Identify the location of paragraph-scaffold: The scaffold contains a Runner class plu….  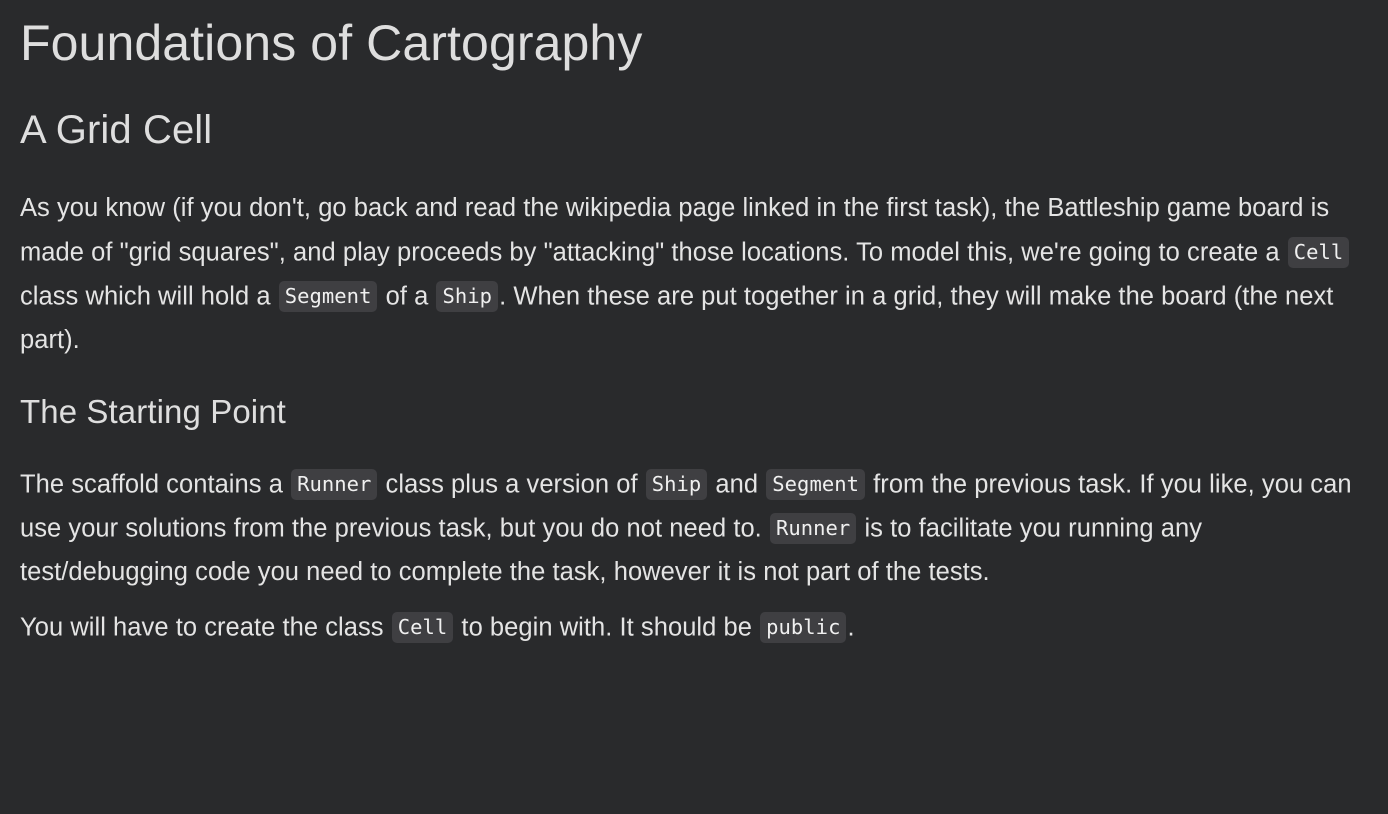
(686, 527).